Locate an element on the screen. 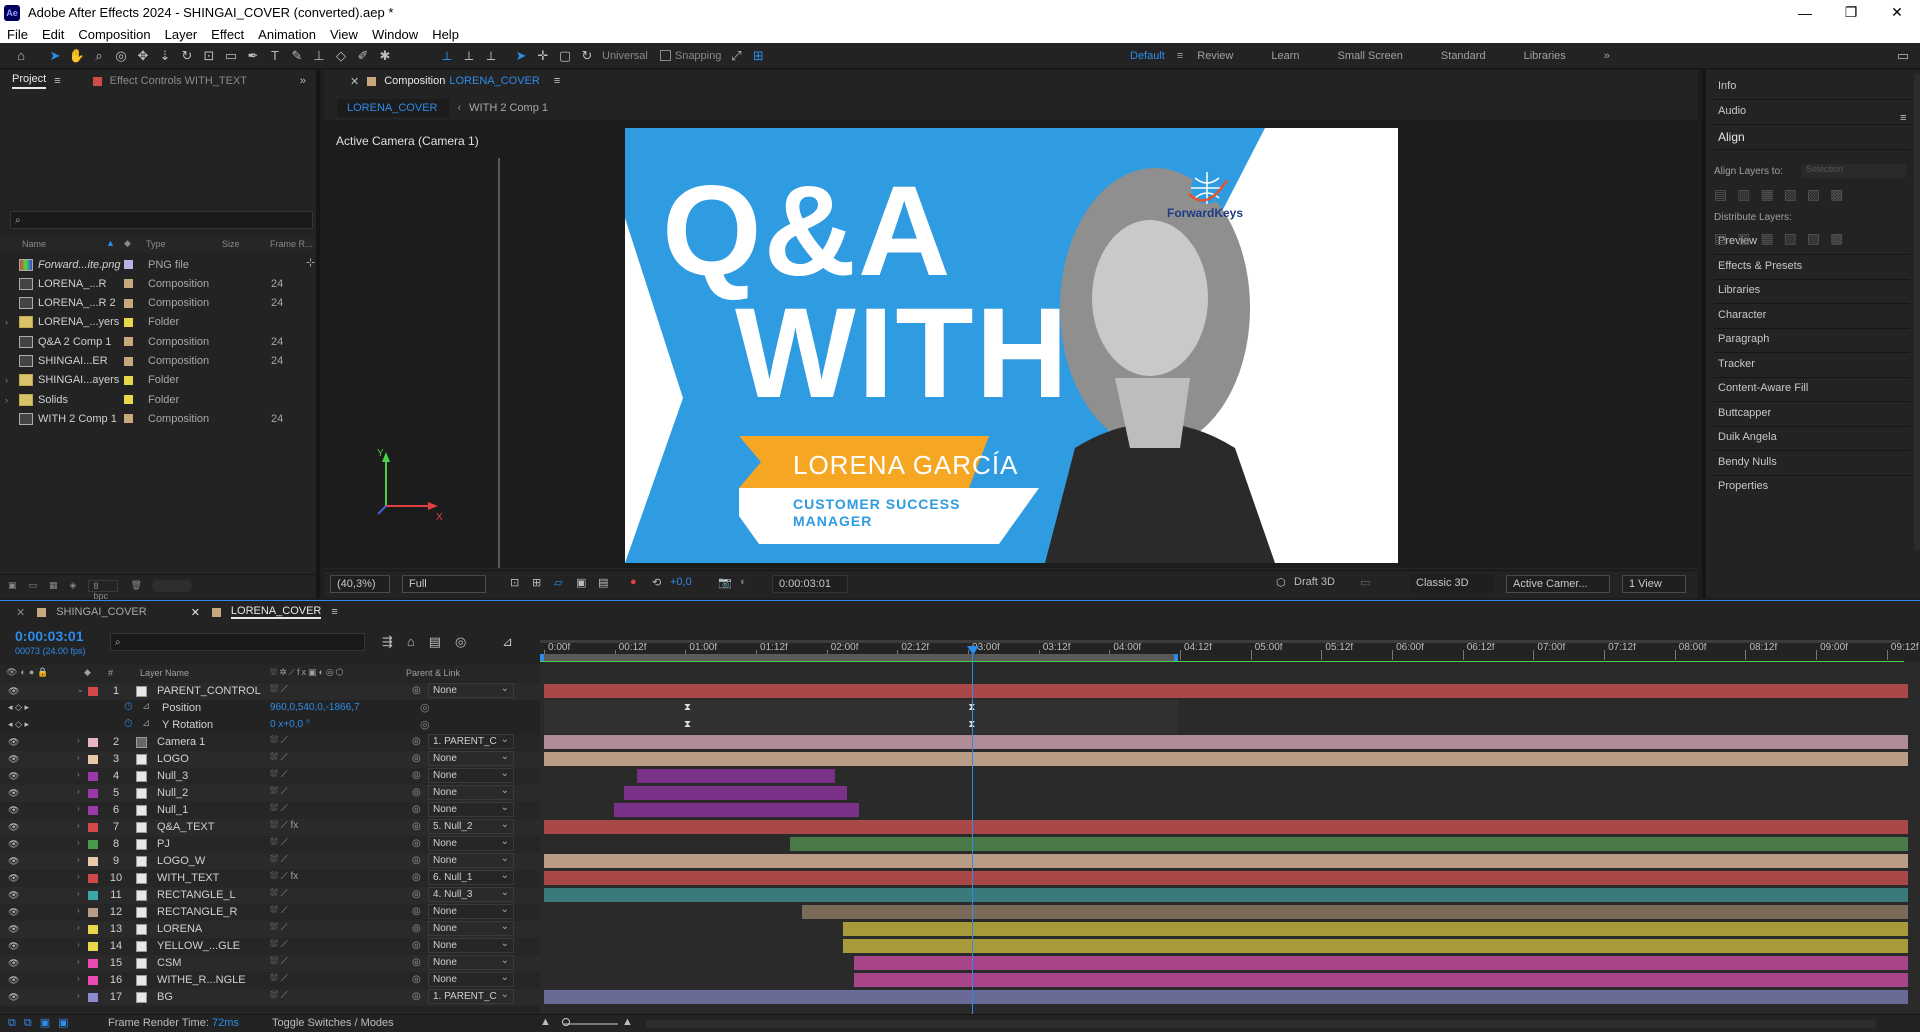  menu-composition: Composition is located at coordinates (114, 34).